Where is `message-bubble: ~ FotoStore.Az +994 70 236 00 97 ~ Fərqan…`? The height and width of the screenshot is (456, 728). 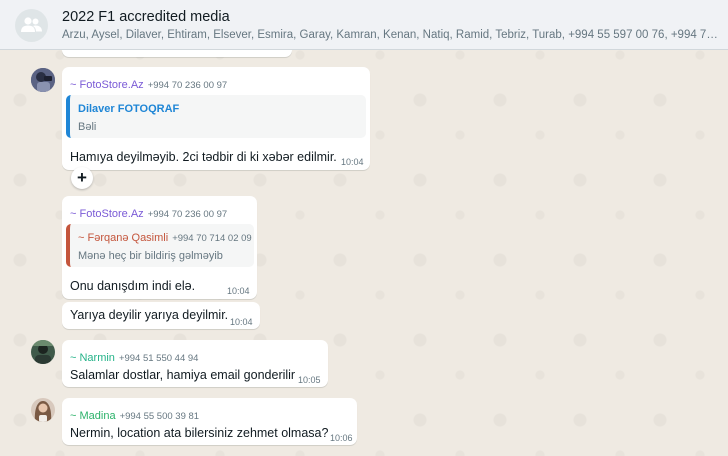 message-bubble: ~ FotoStore.Az +994 70 236 00 97 ~ Fərqan… is located at coordinates (159, 247).